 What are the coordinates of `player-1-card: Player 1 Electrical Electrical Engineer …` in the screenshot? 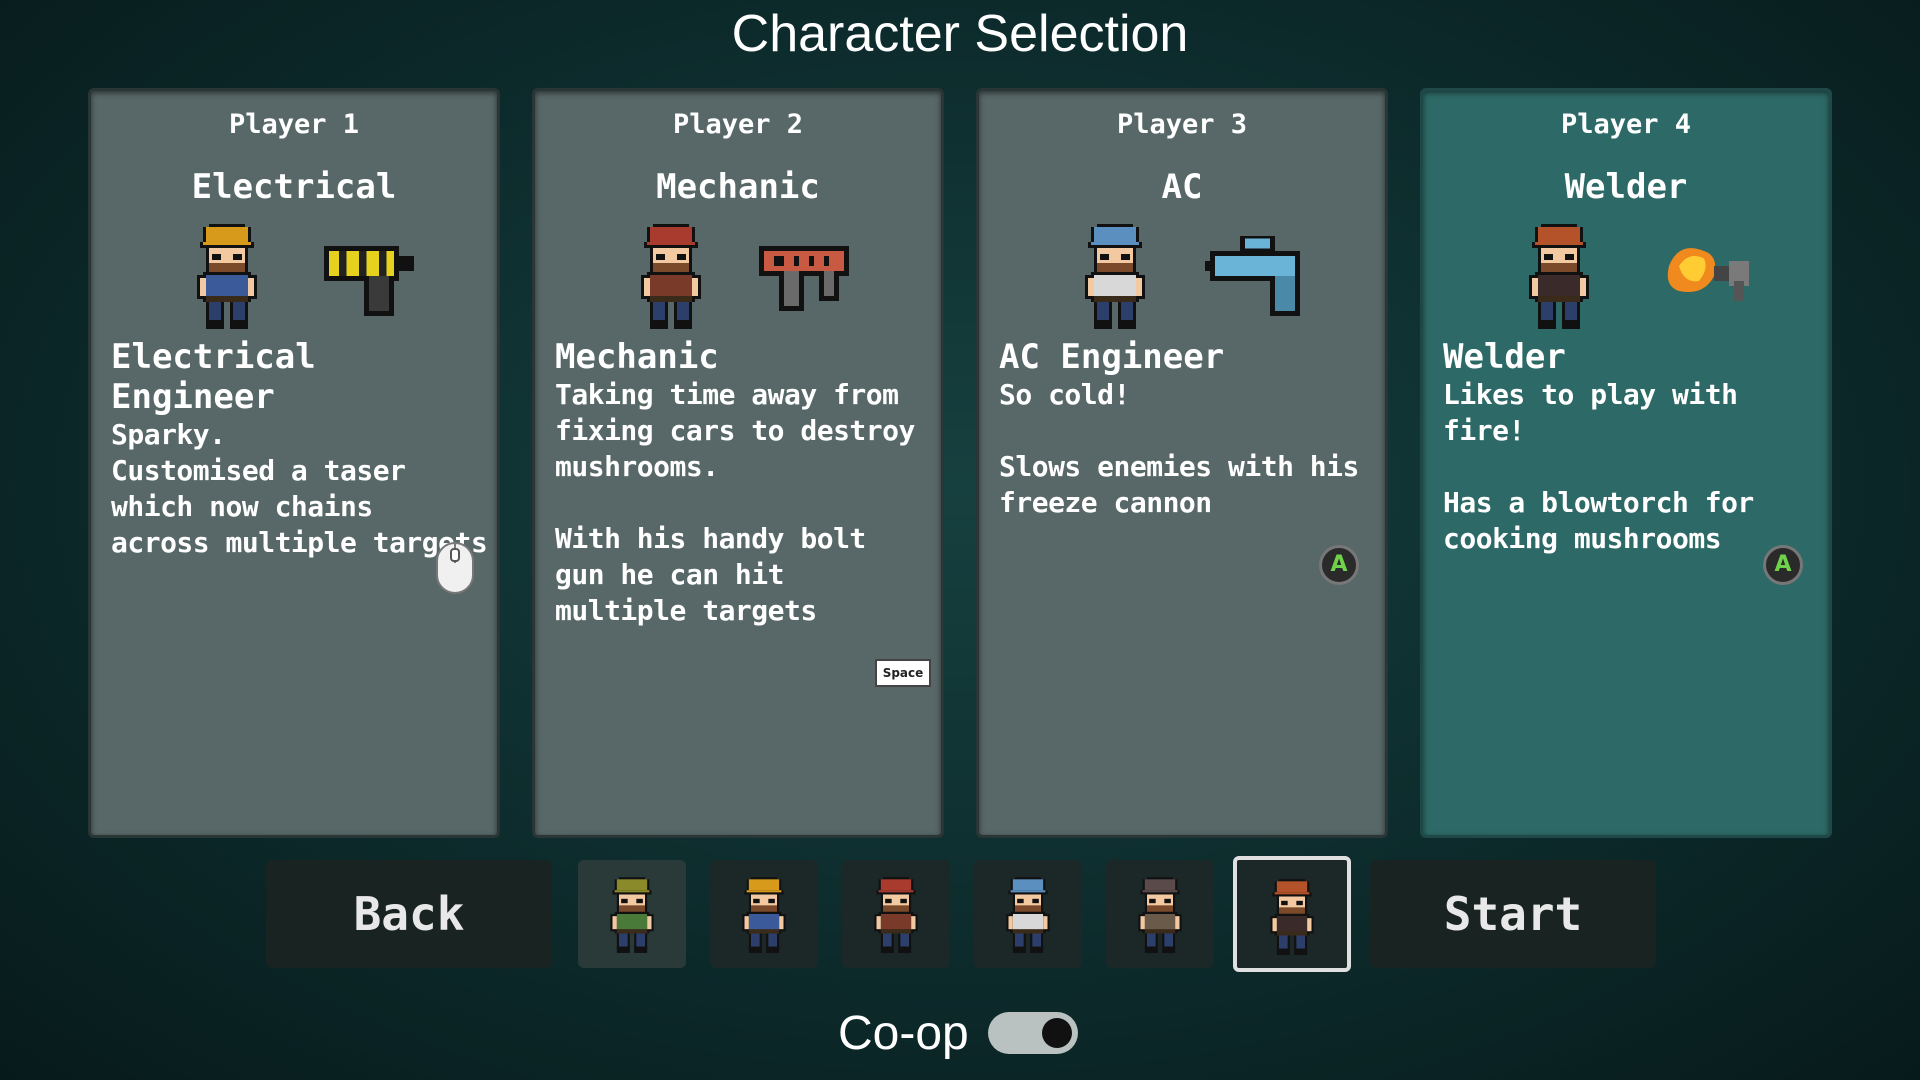 It's located at (294, 463).